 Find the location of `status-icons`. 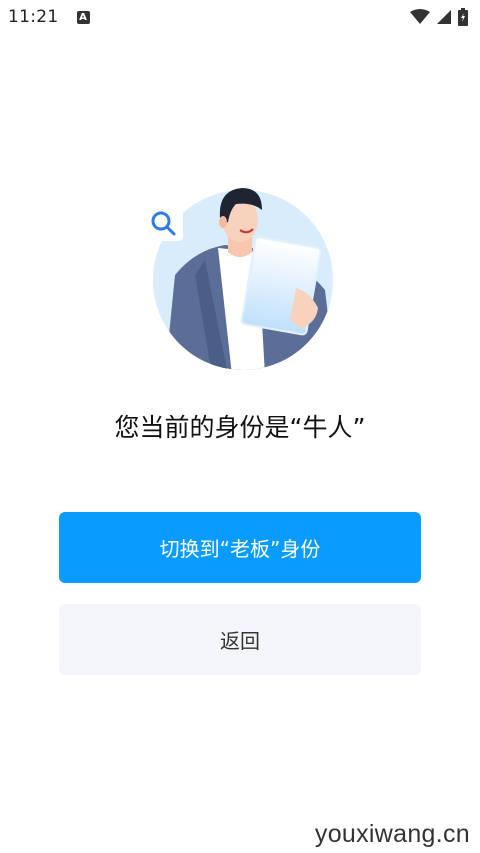

status-icons is located at coordinates (439, 17).